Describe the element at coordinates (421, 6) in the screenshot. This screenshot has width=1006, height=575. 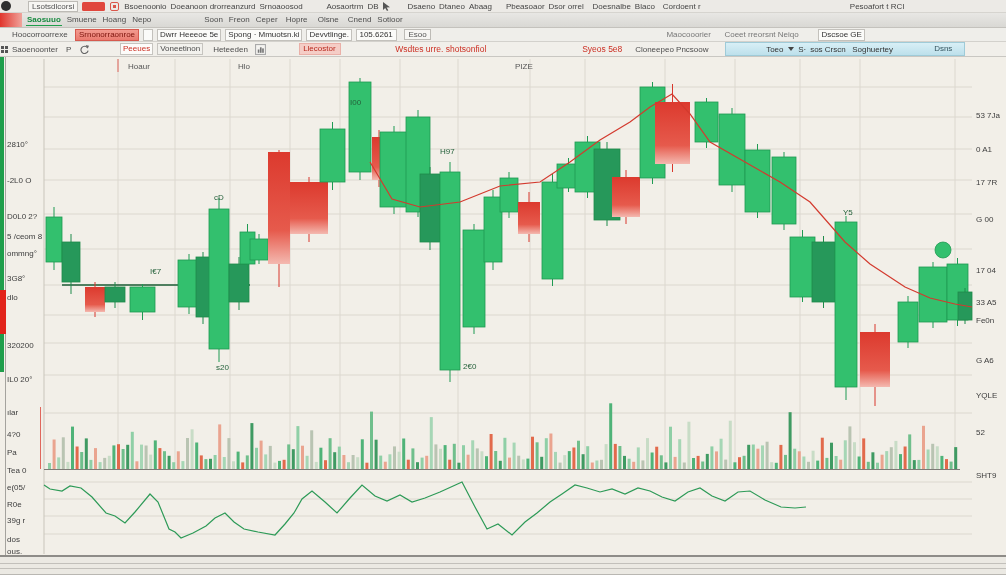
I see `menu-item: Dsaeno` at that location.